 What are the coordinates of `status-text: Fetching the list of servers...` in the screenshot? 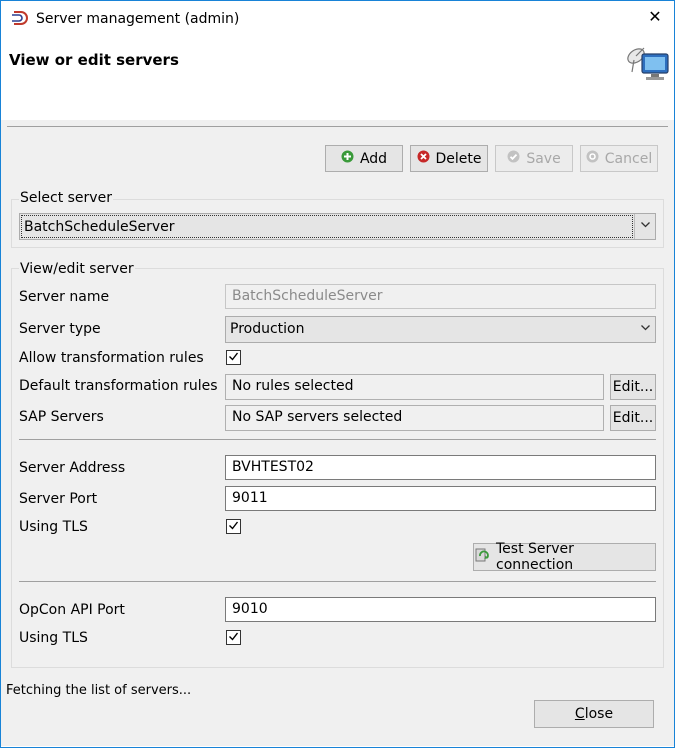 It's located at (99, 690).